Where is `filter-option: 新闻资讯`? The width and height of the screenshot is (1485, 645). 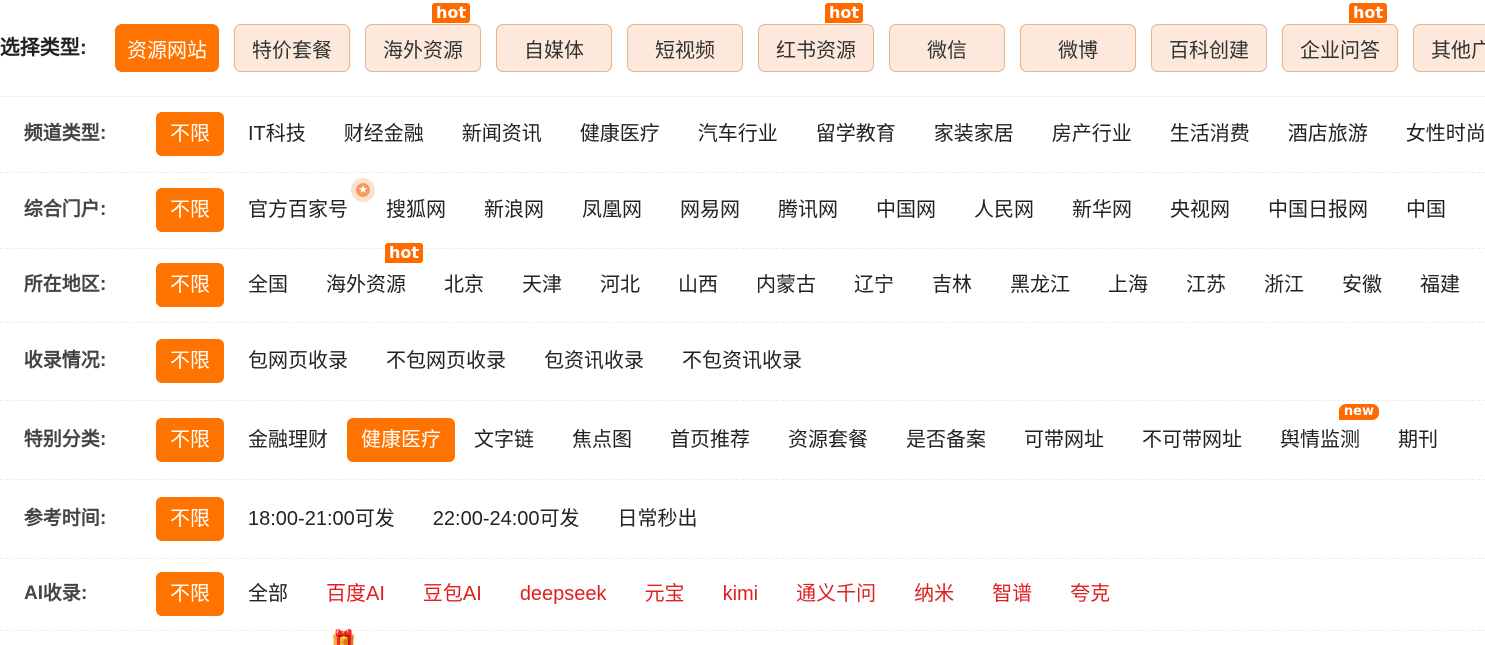
filter-option: 新闻资讯 is located at coordinates (502, 134).